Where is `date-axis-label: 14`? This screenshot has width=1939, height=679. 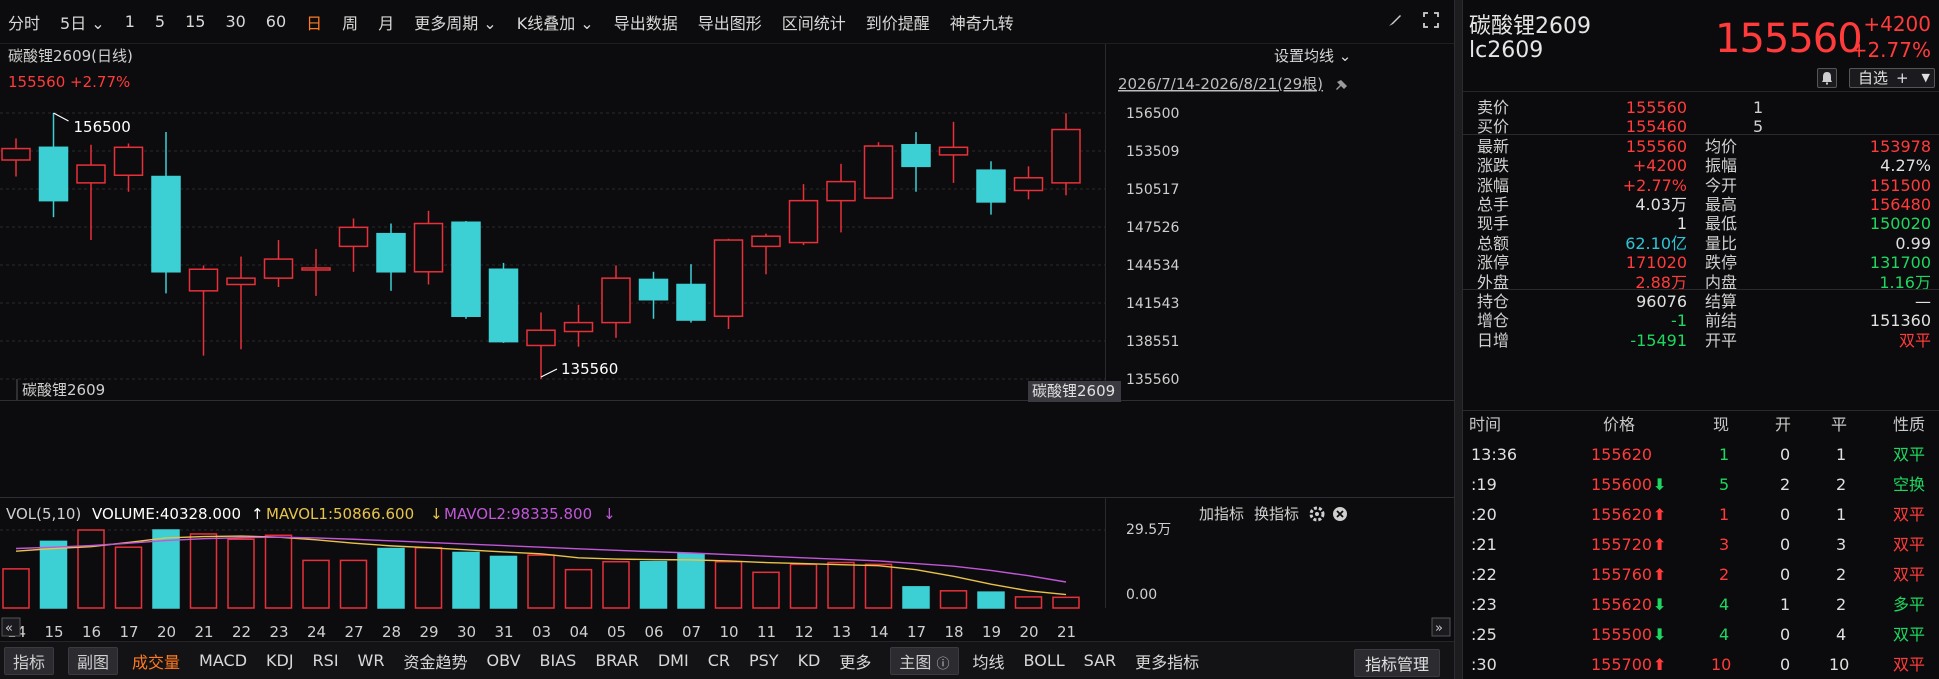
date-axis-label: 14 is located at coordinates (879, 632).